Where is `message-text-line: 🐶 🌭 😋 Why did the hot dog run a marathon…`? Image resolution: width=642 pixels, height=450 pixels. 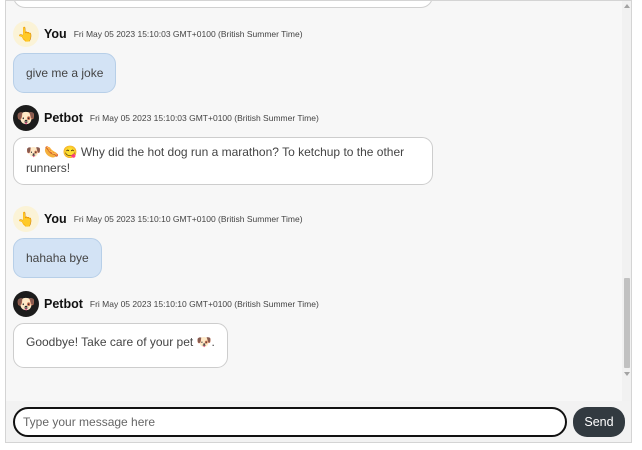 message-text-line: 🐶 🌭 😋 Why did the hot dog run a marathon… is located at coordinates (215, 152).